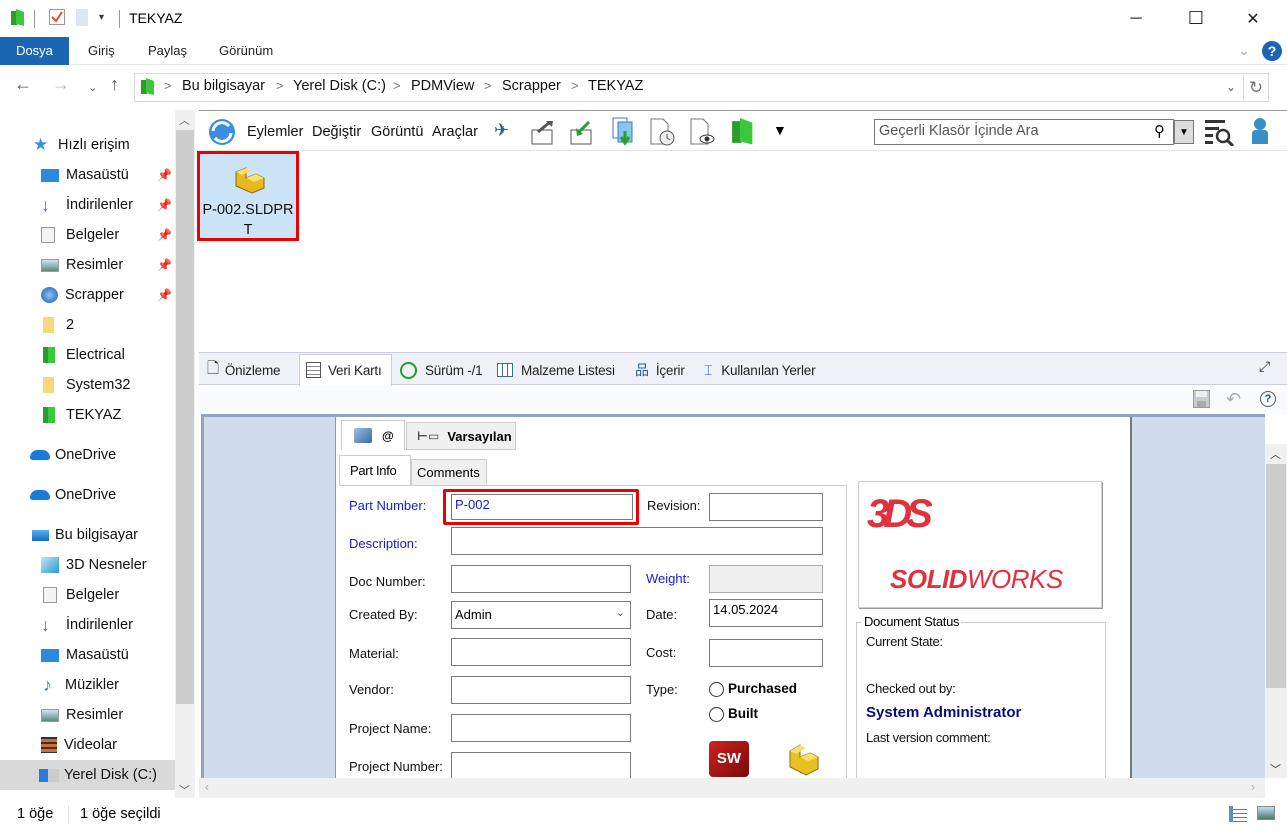 The height and width of the screenshot is (833, 1287). Describe the element at coordinates (87, 745) in the screenshot. I see `sidebar-item-videolar: Videolar` at that location.